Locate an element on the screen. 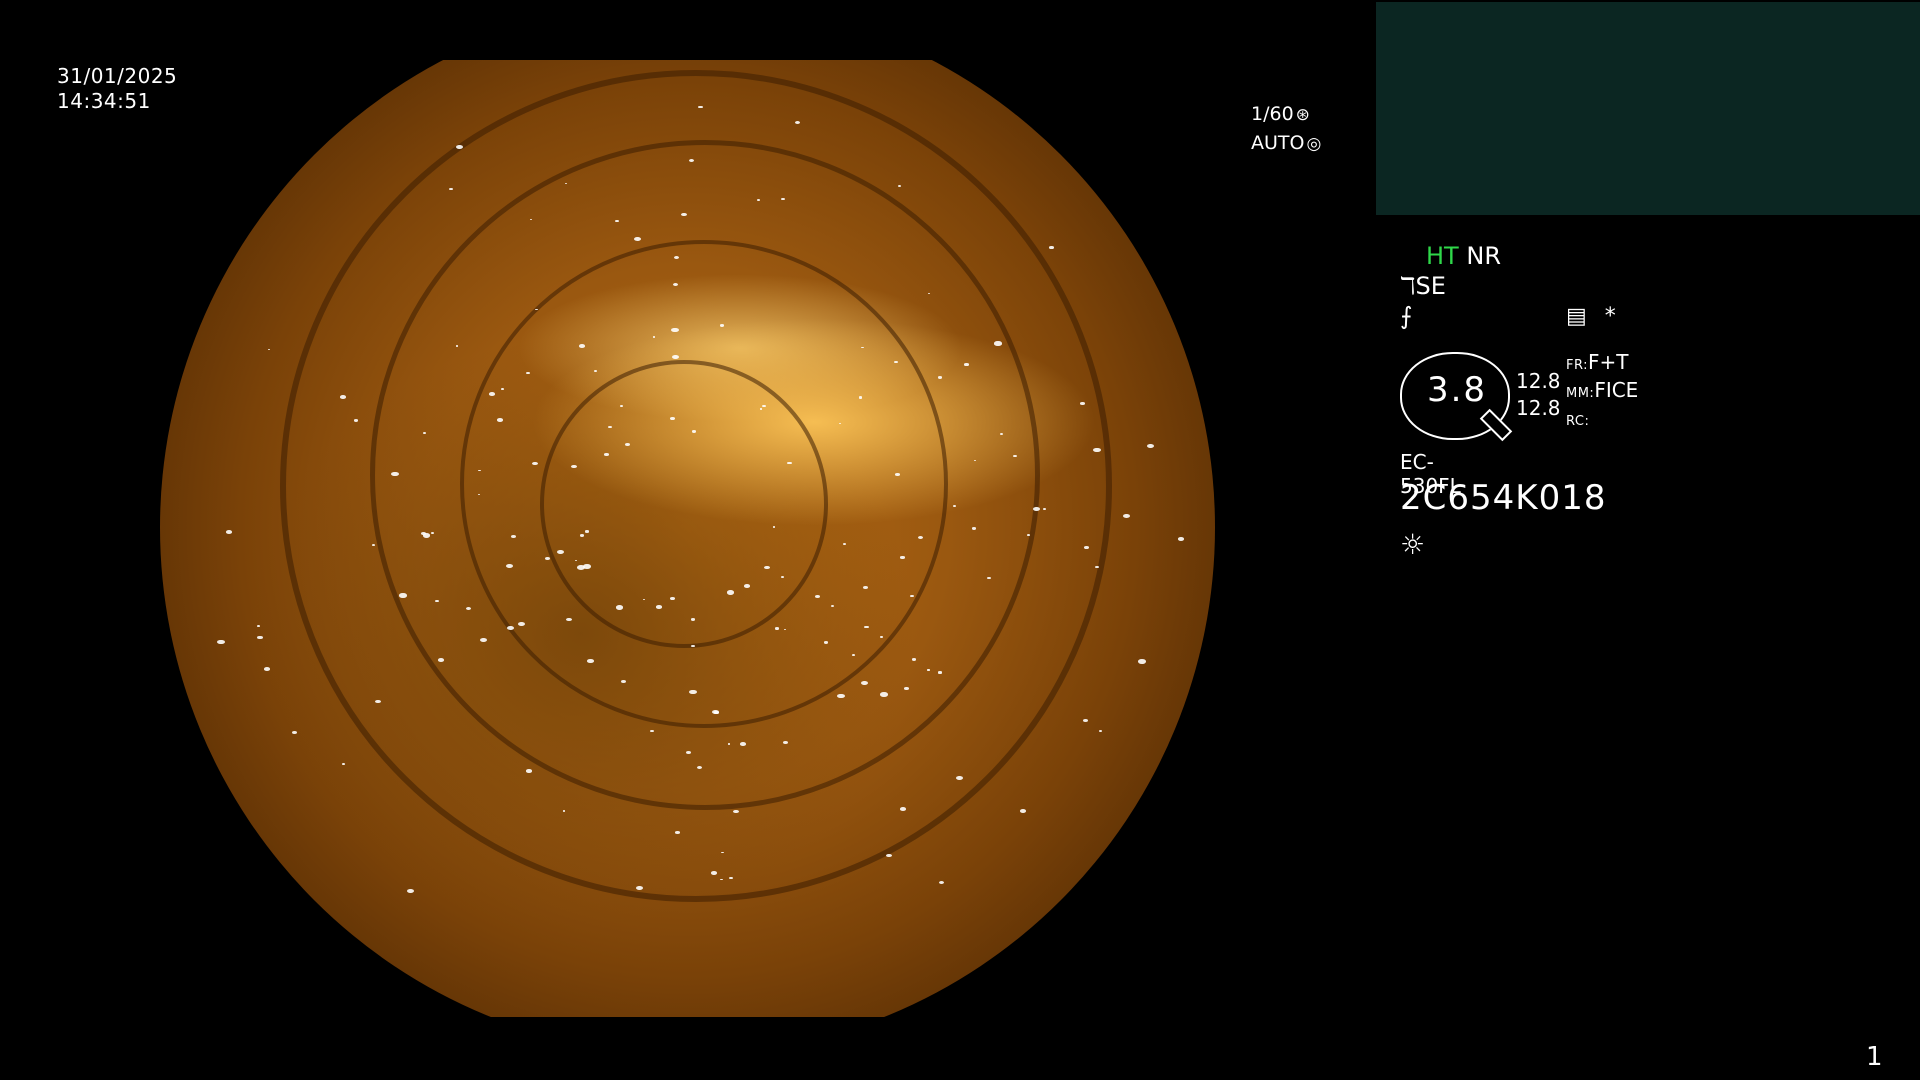  se-row: ℸSE is located at coordinates (1423, 286).